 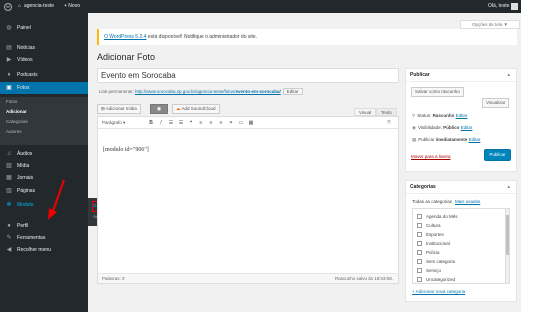 I want to click on category-label: Polícia, so click(x=433, y=252).